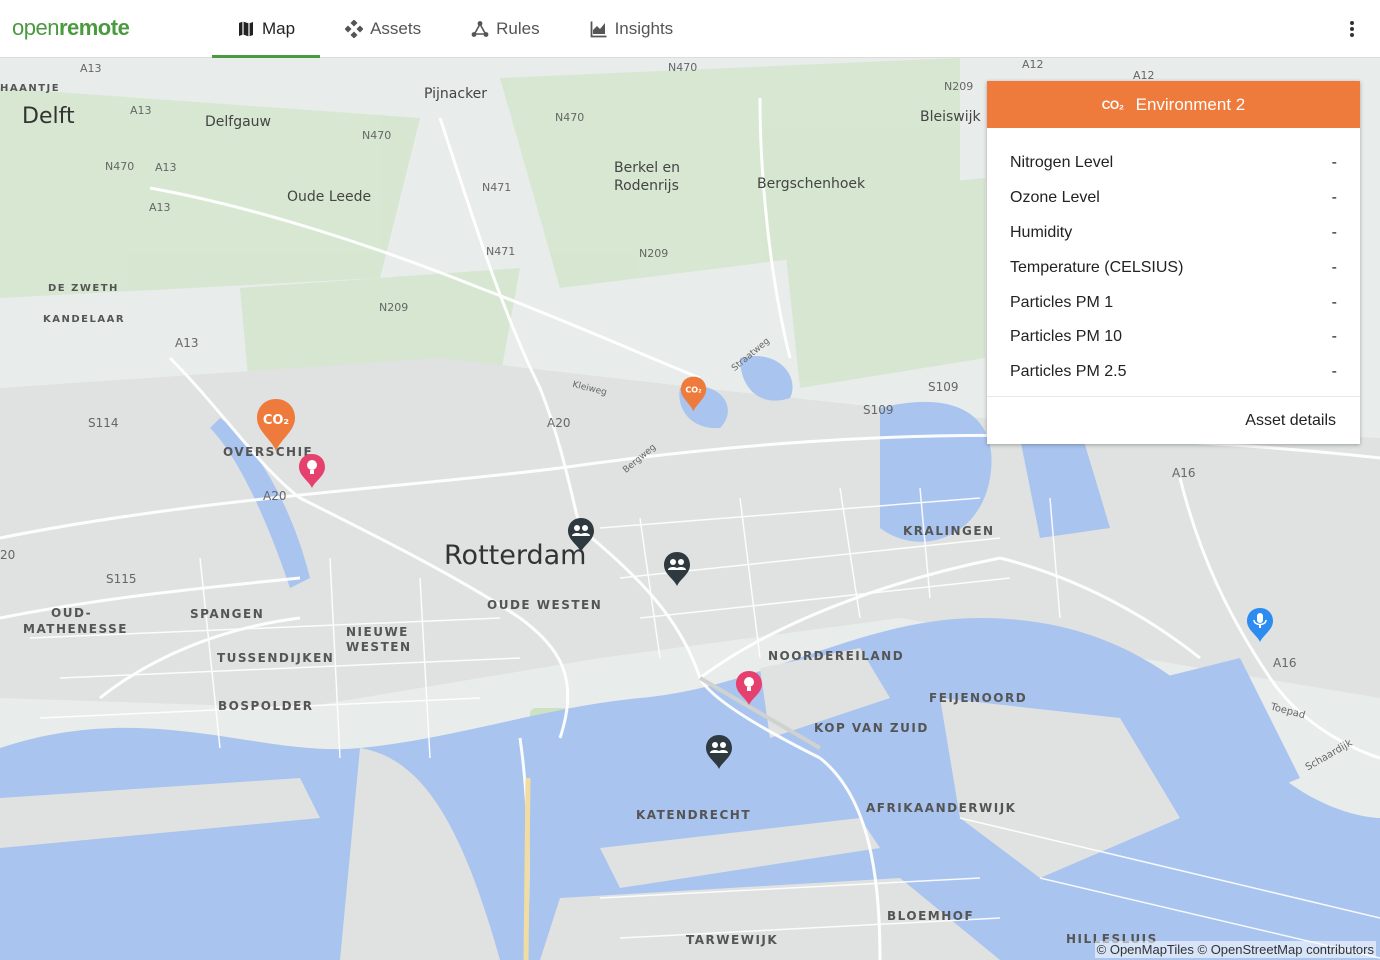 The height and width of the screenshot is (960, 1380). I want to click on map-label-bospolder: BOSPOLDER, so click(266, 706).